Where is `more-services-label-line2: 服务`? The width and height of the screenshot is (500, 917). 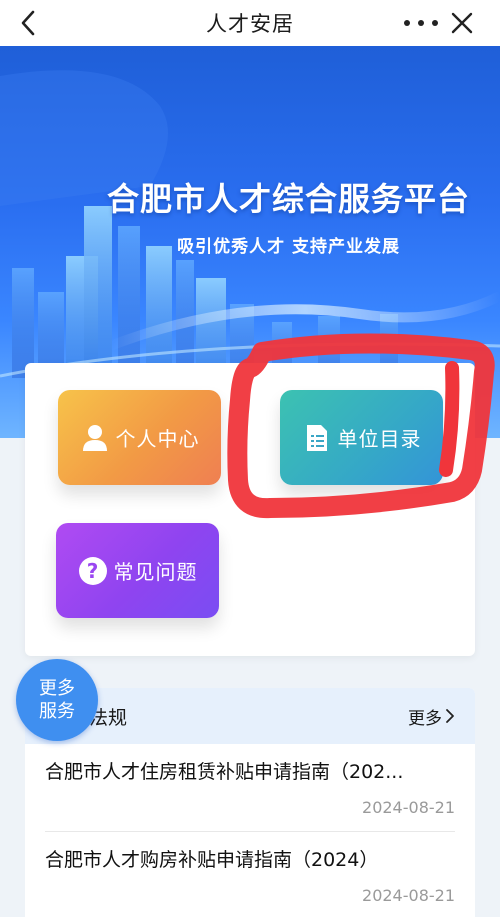
more-services-label-line2: 服务 is located at coordinates (57, 711).